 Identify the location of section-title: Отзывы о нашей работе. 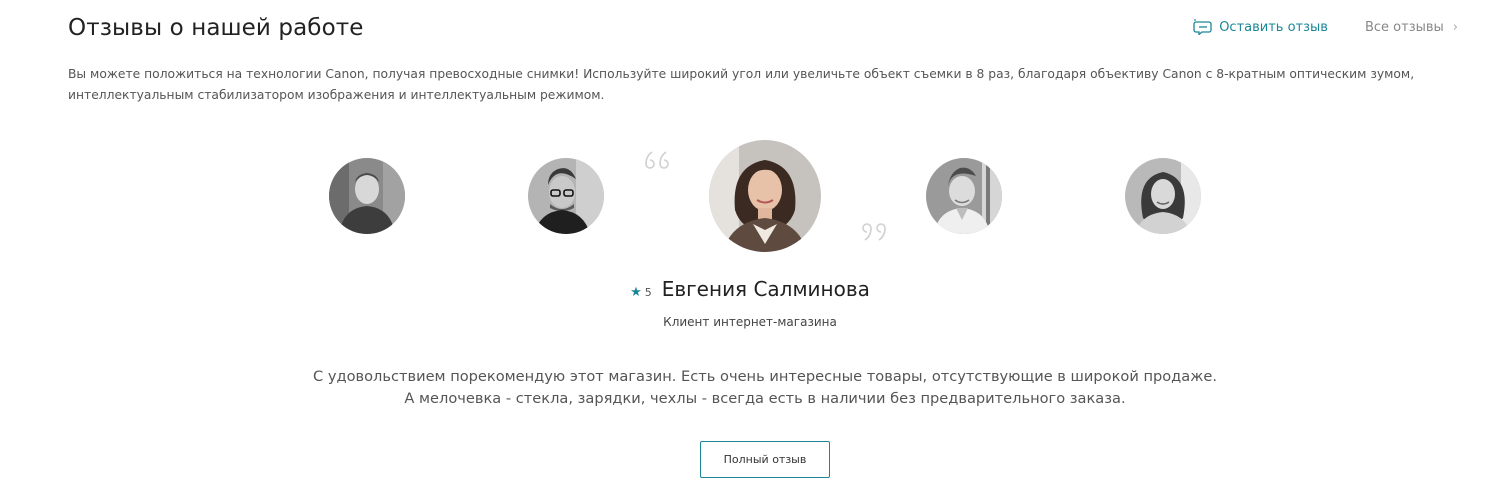
(216, 28).